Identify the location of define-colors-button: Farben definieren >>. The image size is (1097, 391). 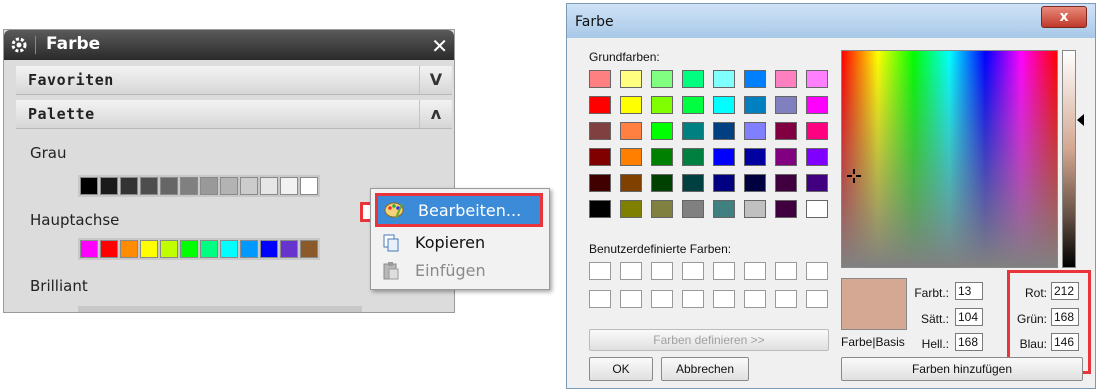
(709, 340).